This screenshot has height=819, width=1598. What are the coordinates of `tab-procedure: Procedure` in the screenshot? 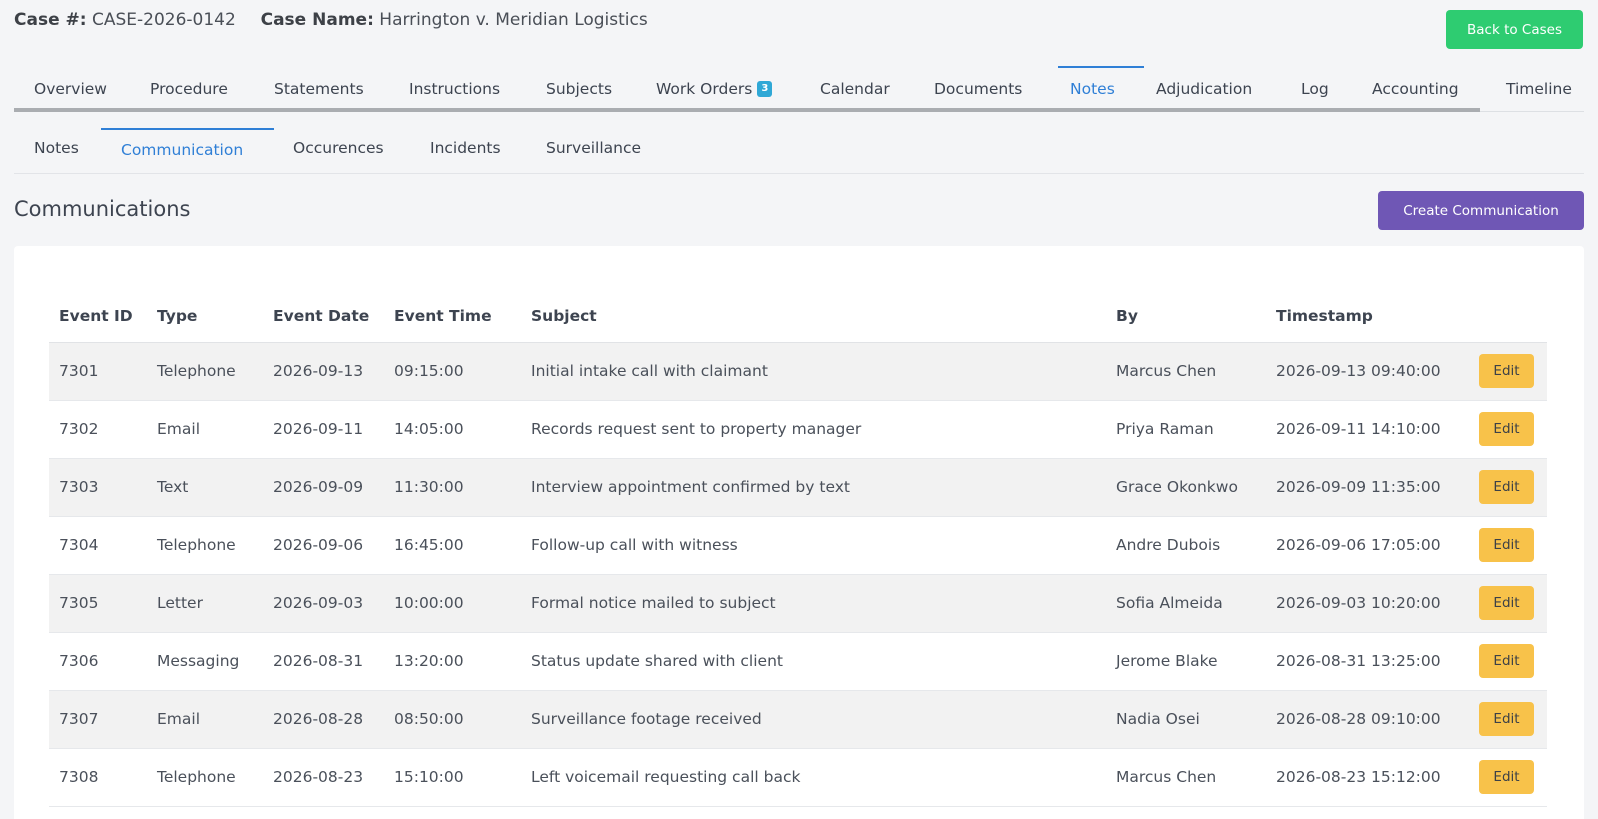 It's located at (189, 87).